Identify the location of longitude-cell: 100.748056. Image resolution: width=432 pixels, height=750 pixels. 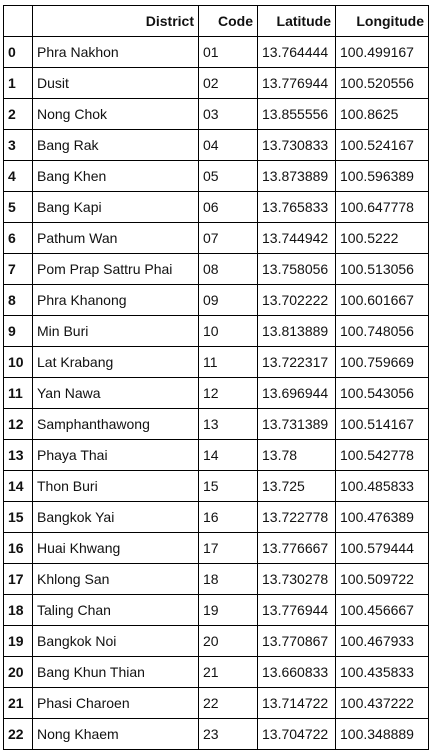
(382, 331).